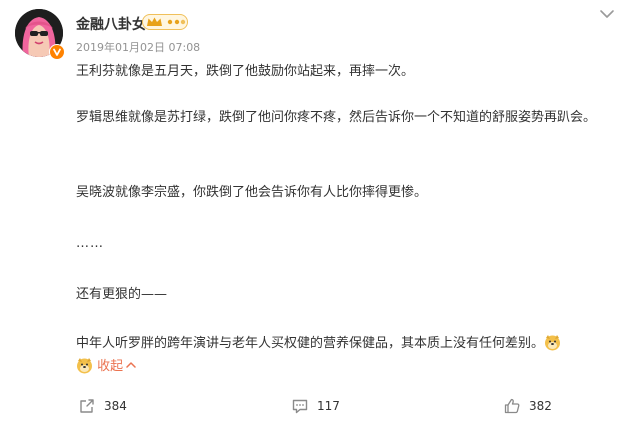 Image resolution: width=621 pixels, height=426 pixels. I want to click on thumbs-up-icon, so click(512, 406).